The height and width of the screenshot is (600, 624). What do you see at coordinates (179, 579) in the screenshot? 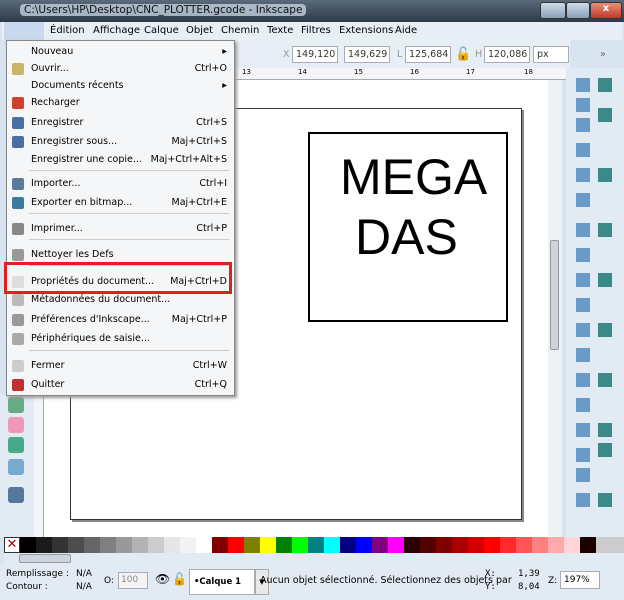
I see `layer-lock-icon: 🔓` at bounding box center [179, 579].